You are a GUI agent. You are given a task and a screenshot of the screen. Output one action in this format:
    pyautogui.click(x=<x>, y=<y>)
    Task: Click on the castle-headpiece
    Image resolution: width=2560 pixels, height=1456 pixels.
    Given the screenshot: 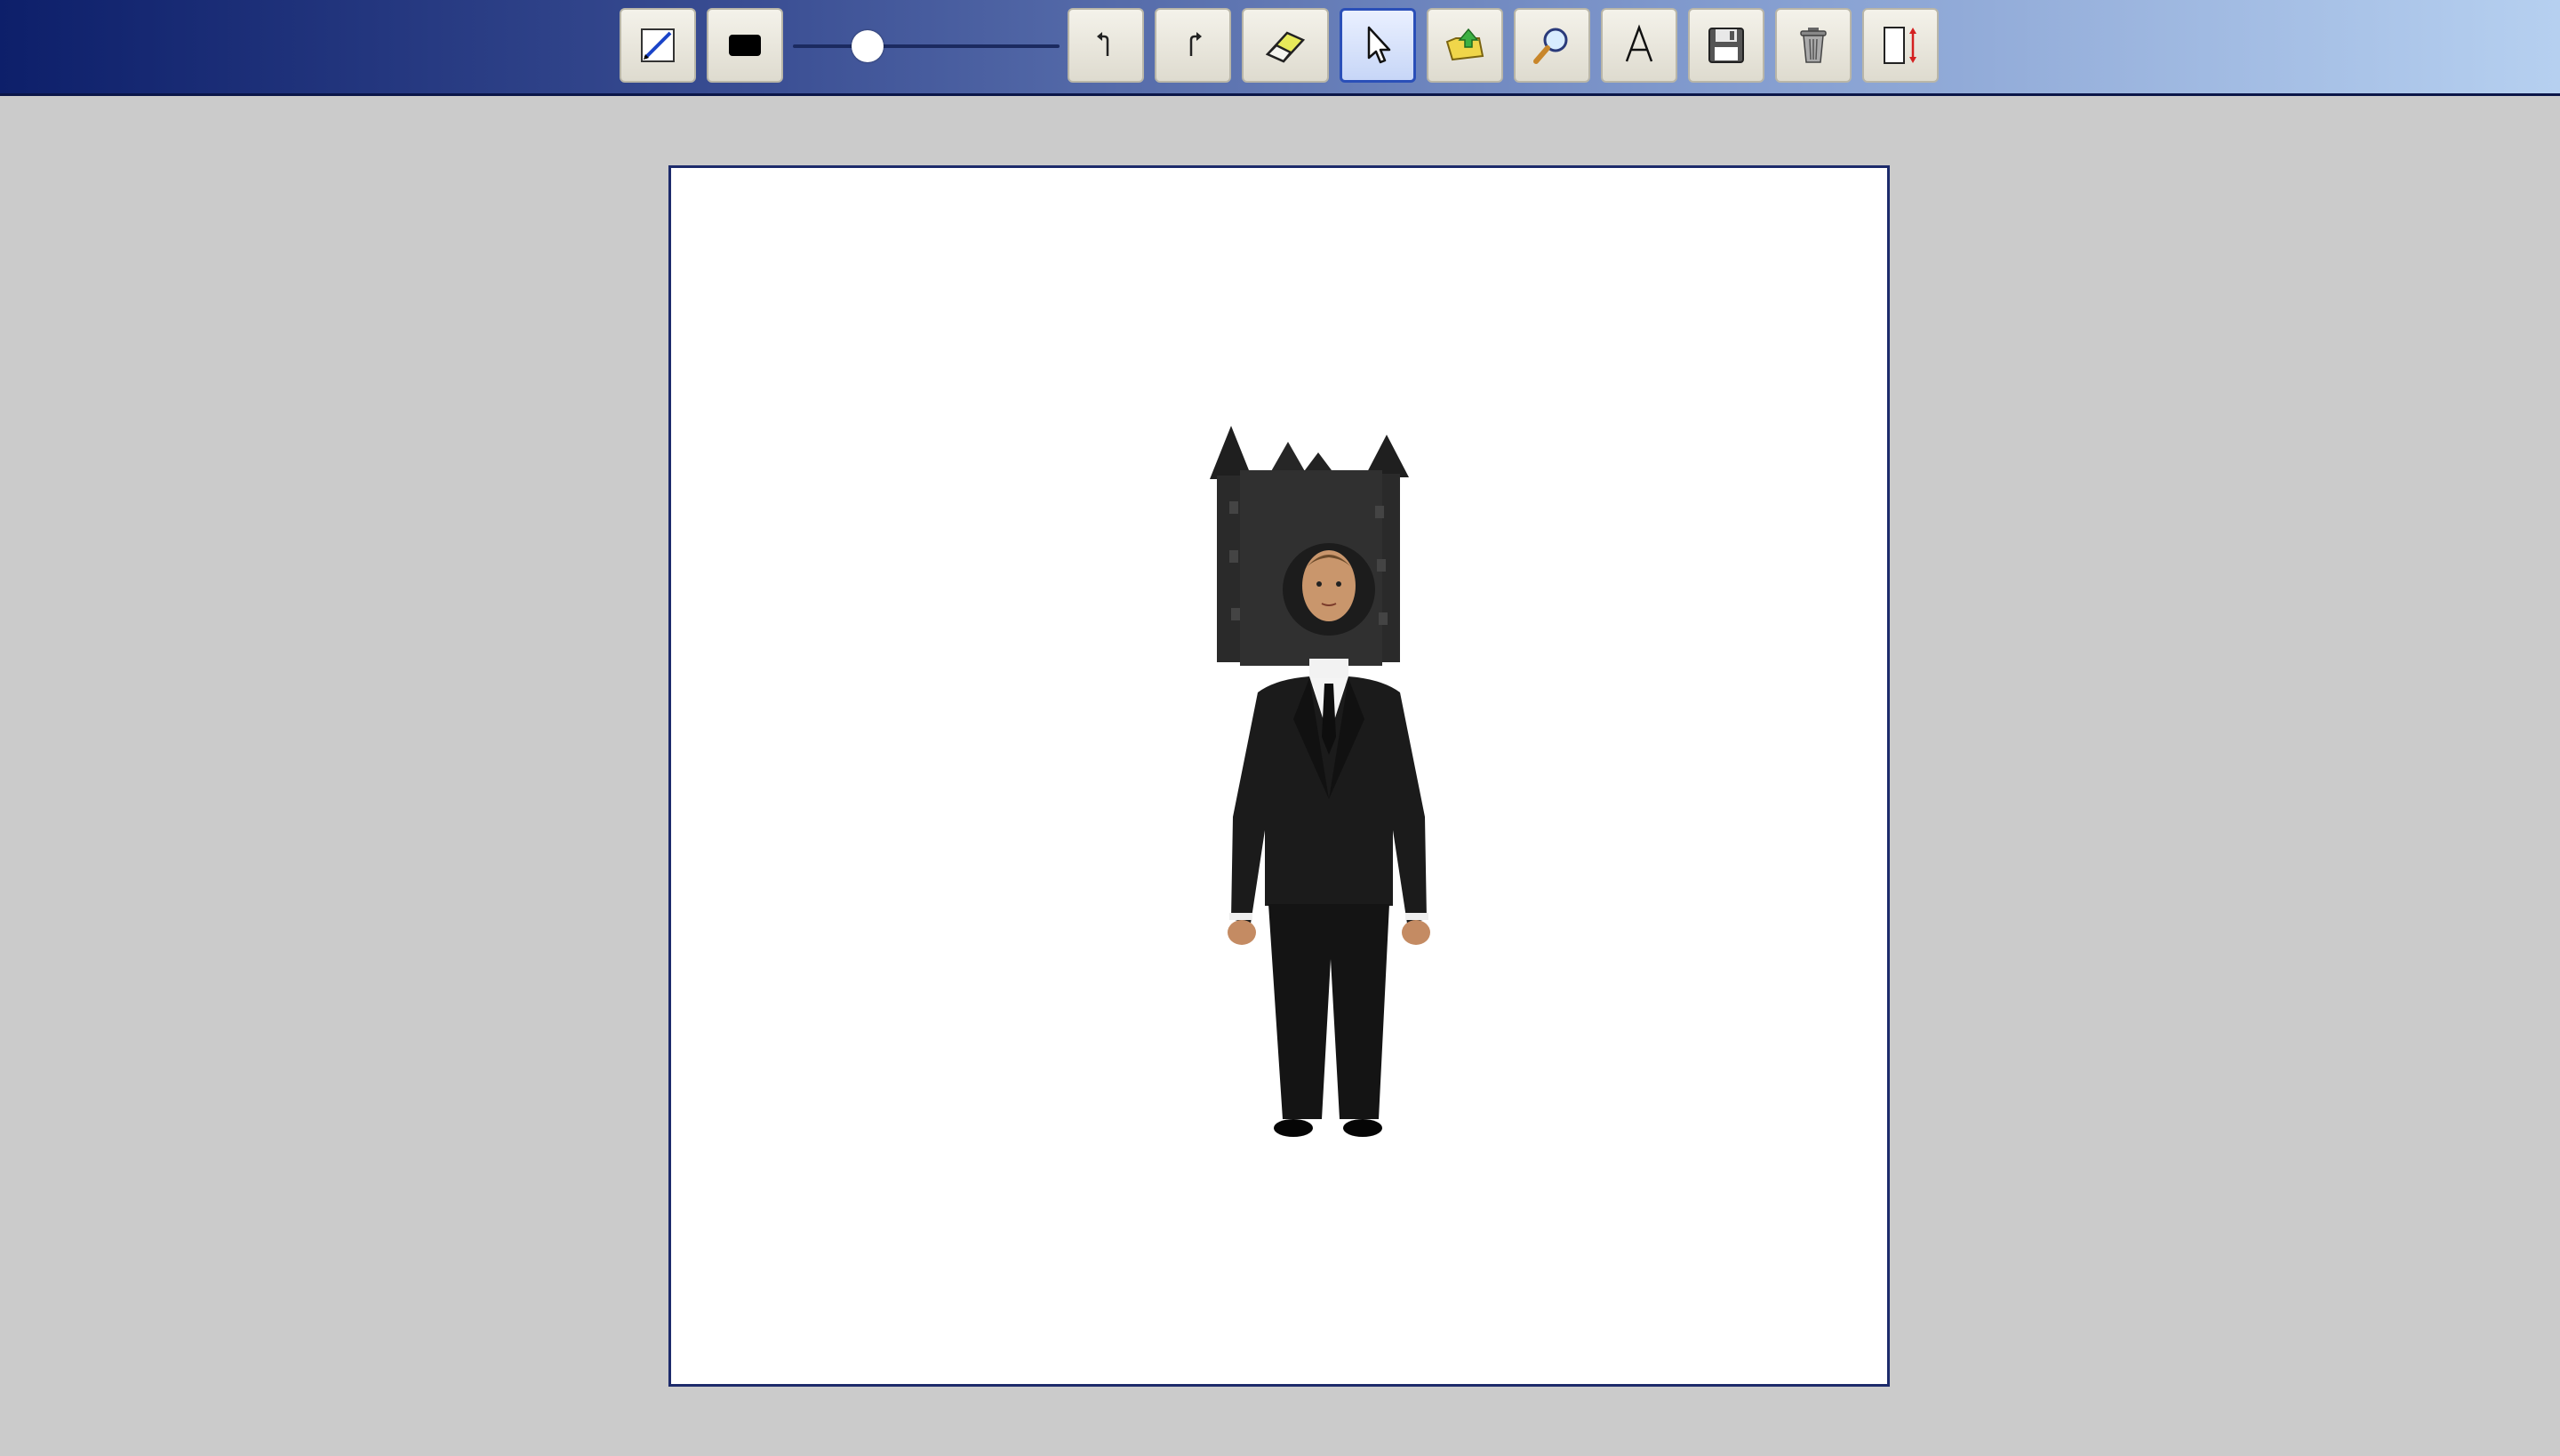 What is the action you would take?
    pyautogui.click(x=1309, y=546)
    